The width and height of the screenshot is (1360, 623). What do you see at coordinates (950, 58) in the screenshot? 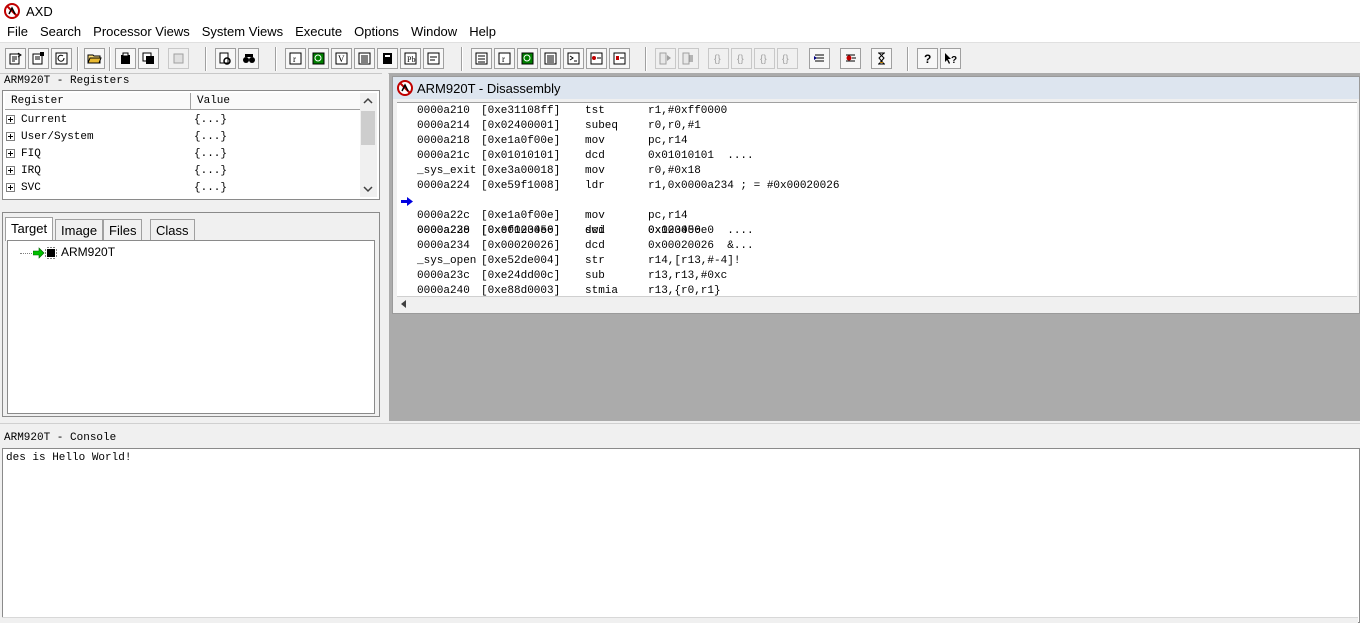
I see `context-help-icon: ?` at bounding box center [950, 58].